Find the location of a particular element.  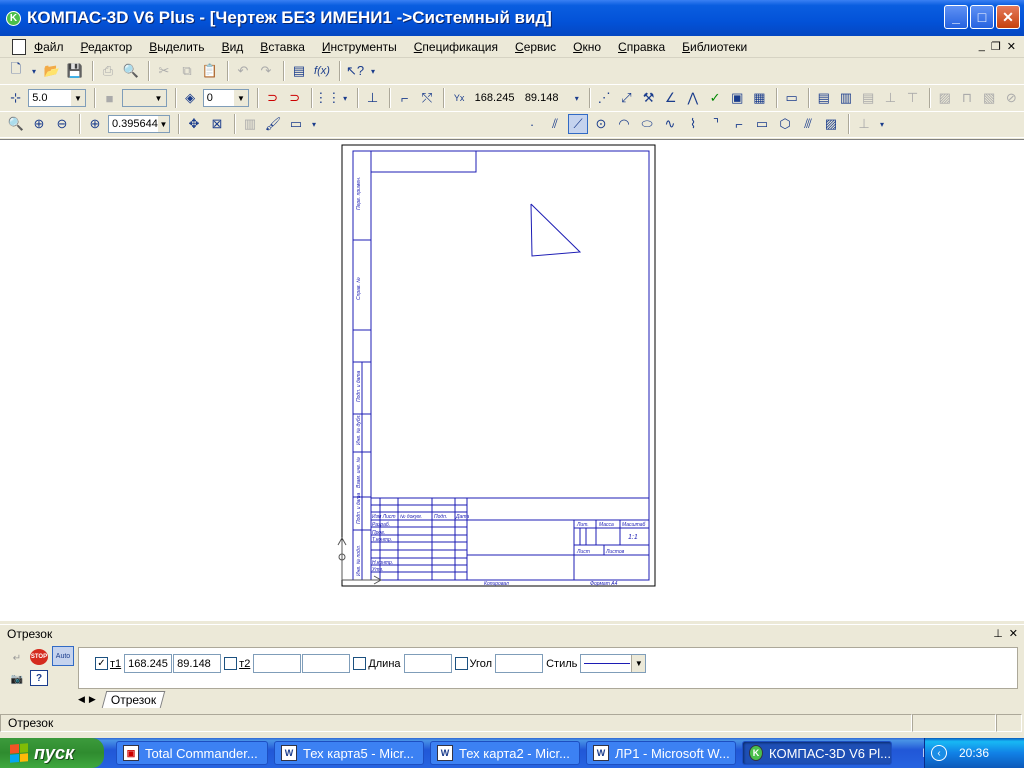

view-icon: ■ is located at coordinates (109, 98).